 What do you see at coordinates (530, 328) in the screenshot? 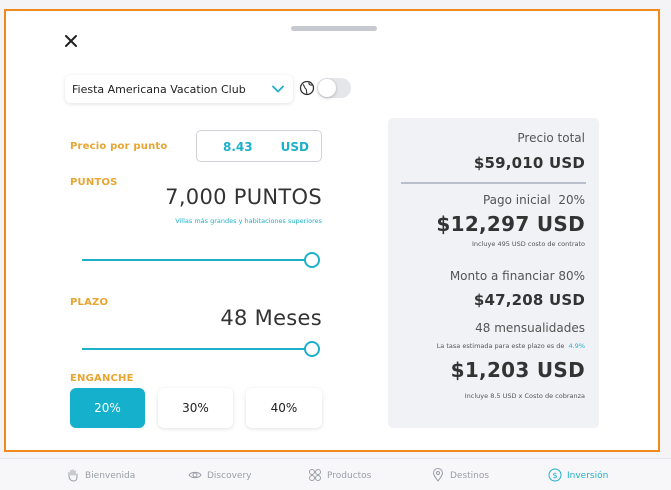
I see `months-label: 48 mensualidades` at bounding box center [530, 328].